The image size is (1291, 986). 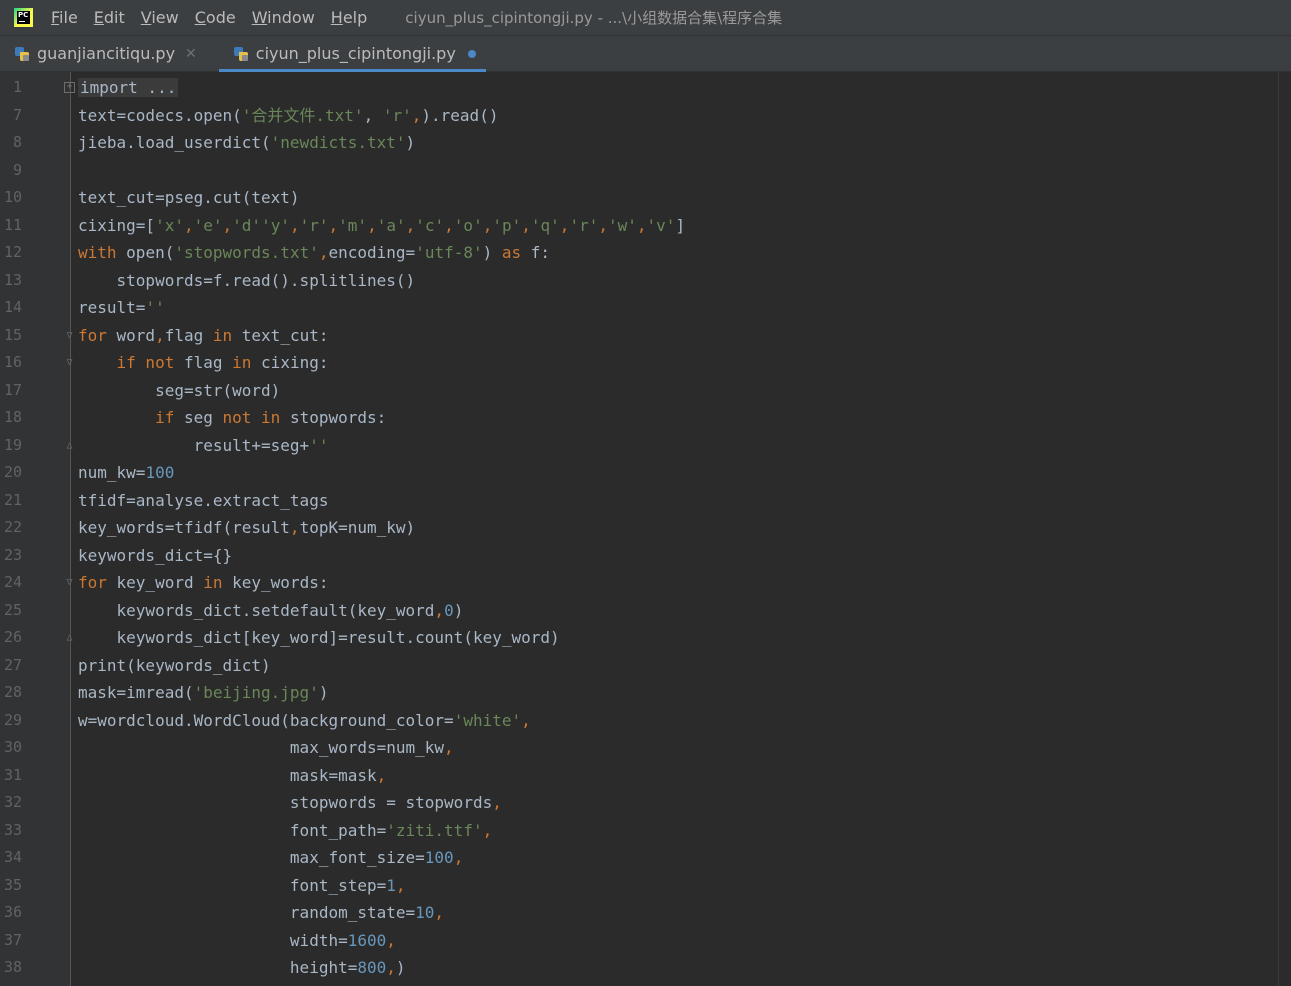 I want to click on code-text: result='', so click(x=121, y=308).